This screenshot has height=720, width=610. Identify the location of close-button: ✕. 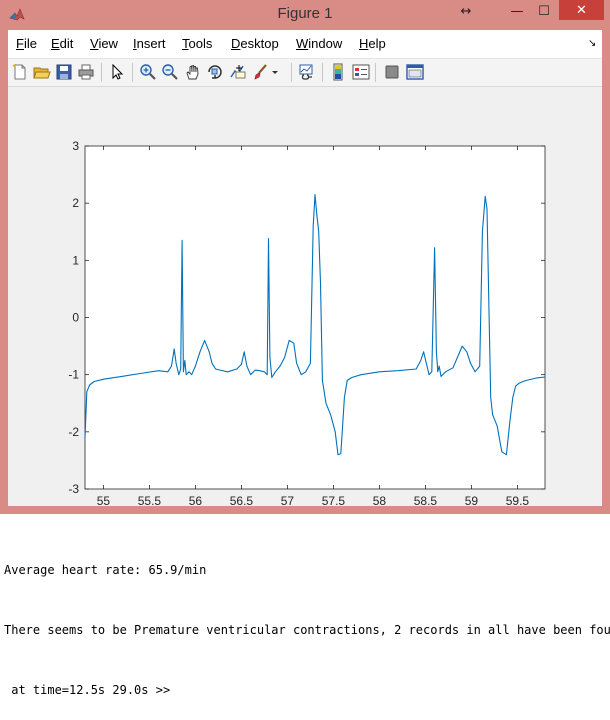
(581, 10).